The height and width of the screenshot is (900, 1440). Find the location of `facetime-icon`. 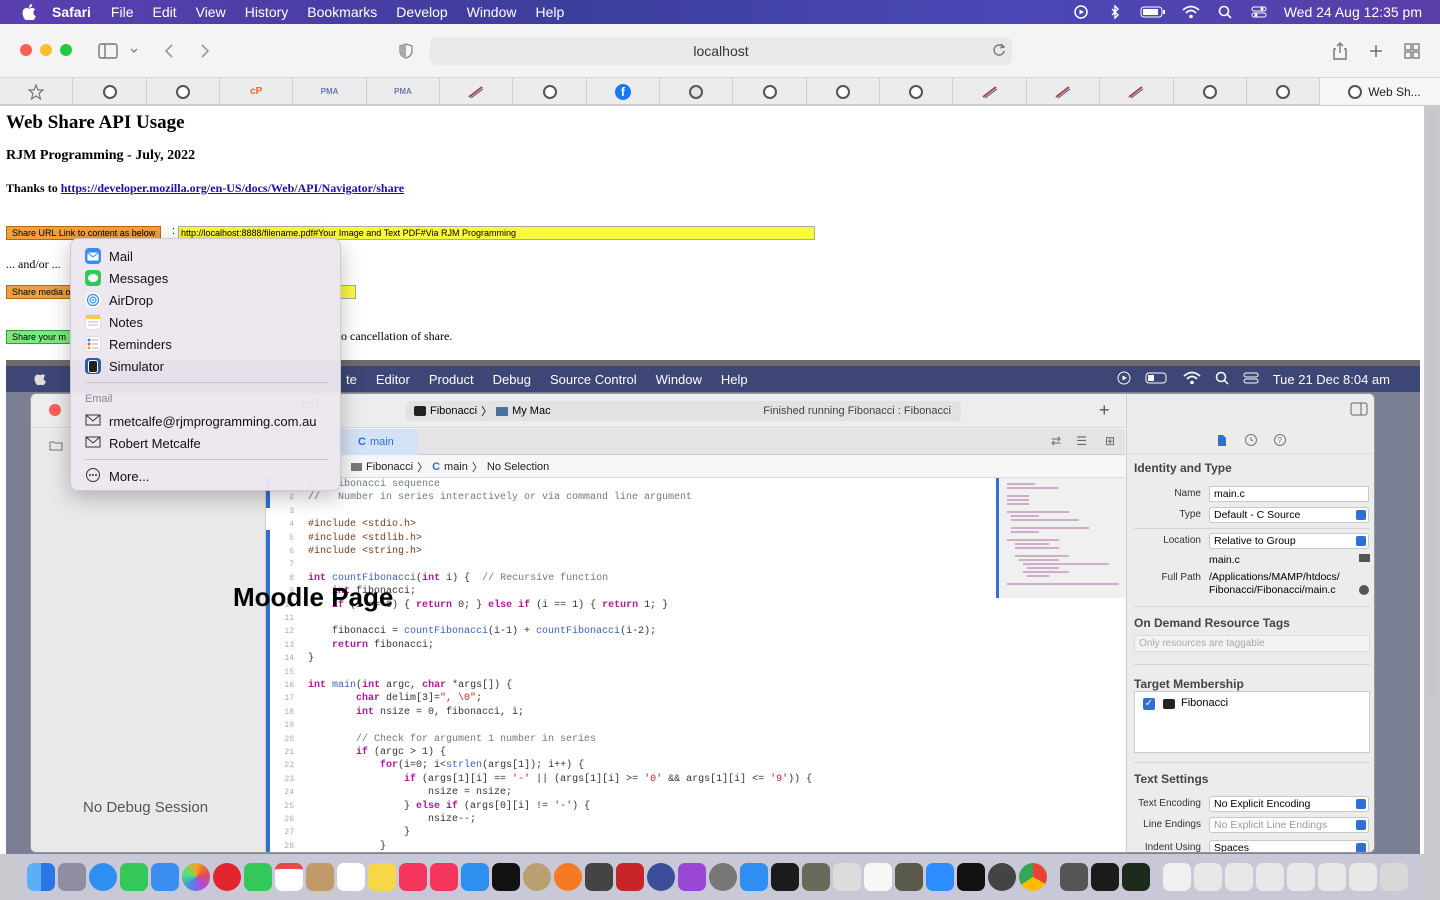

facetime-icon is located at coordinates (258, 877).